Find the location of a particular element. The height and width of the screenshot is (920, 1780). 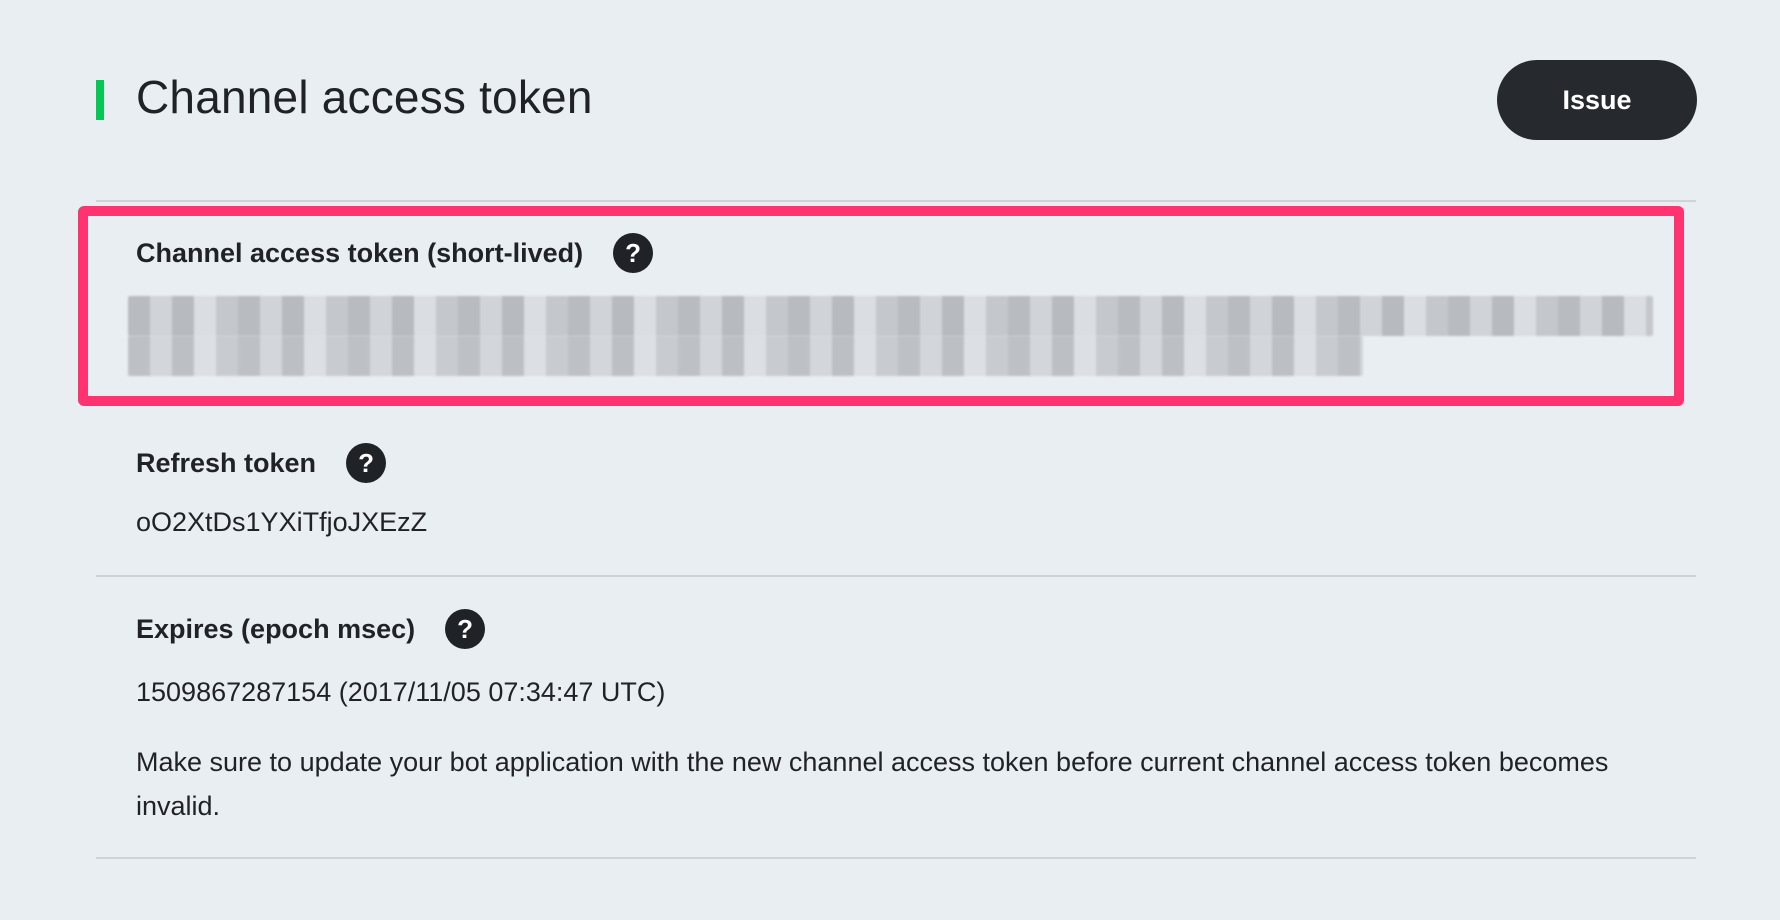

header: Channel access token Issue is located at coordinates (896, 100).